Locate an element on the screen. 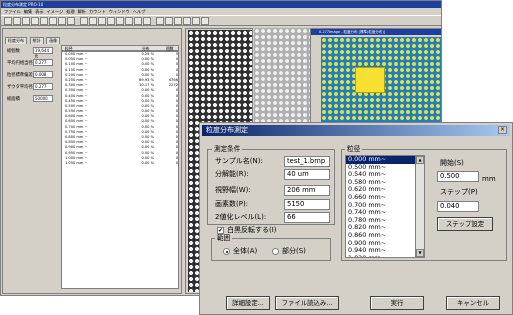 Image resolution: width=513 pixels, height=315 pixels. menu-item-8: ヘルプ is located at coordinates (139, 11).